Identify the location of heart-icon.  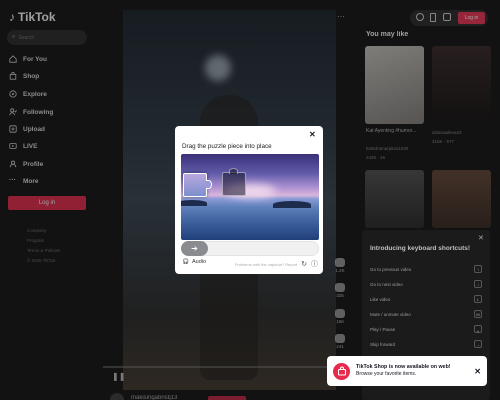
(340, 262).